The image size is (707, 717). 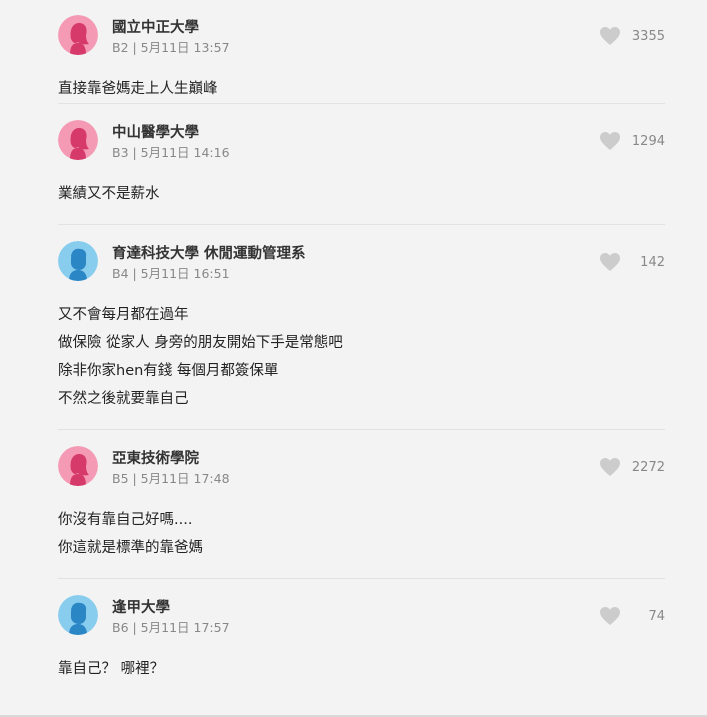 I want to click on author-name: 中山醫學大學, so click(x=155, y=131).